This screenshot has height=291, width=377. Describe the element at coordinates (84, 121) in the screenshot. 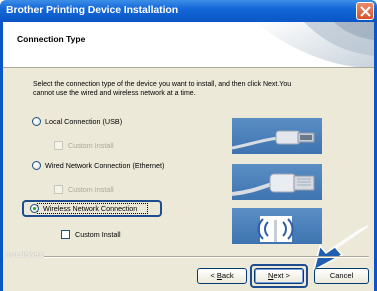

I see `radio-label: Local Connection (USB)` at that location.